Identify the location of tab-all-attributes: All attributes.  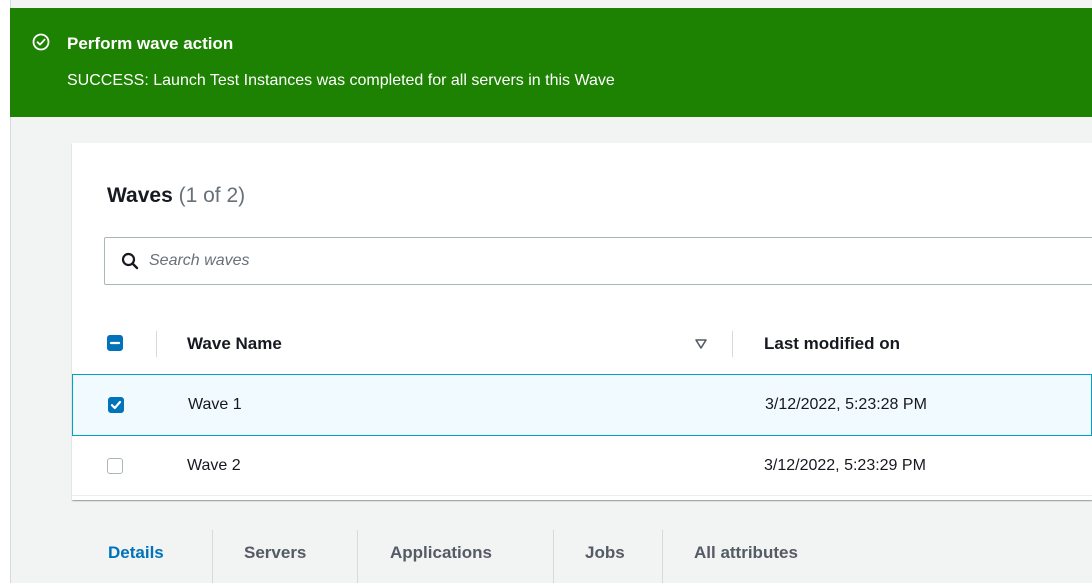
(746, 553).